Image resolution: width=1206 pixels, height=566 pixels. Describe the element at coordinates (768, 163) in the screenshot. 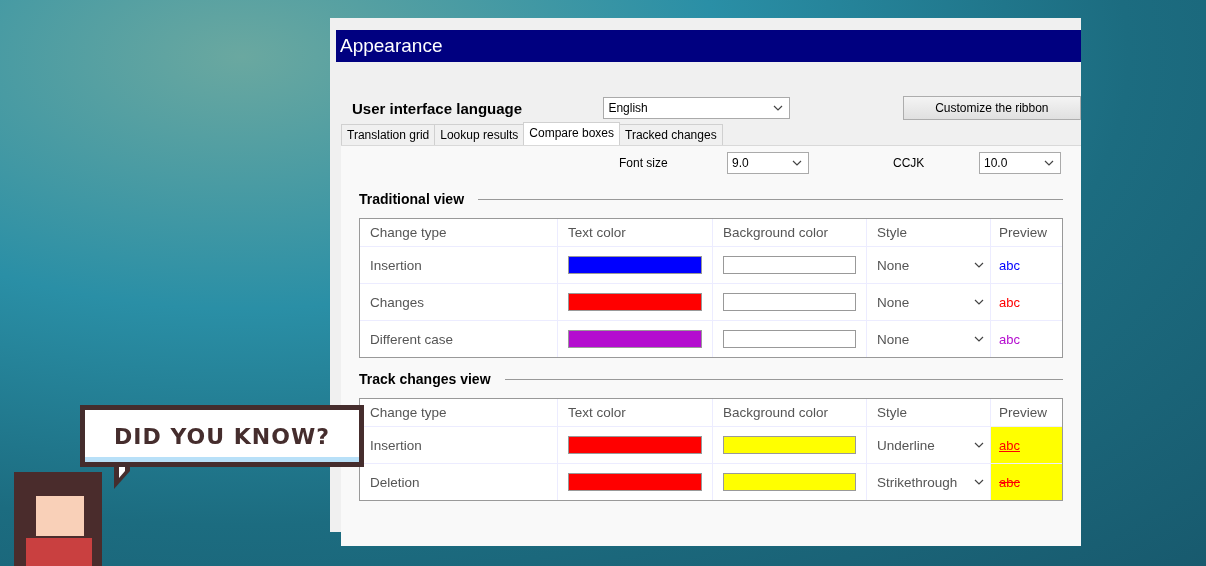

I see `font-size-dropdown: 9.0` at that location.